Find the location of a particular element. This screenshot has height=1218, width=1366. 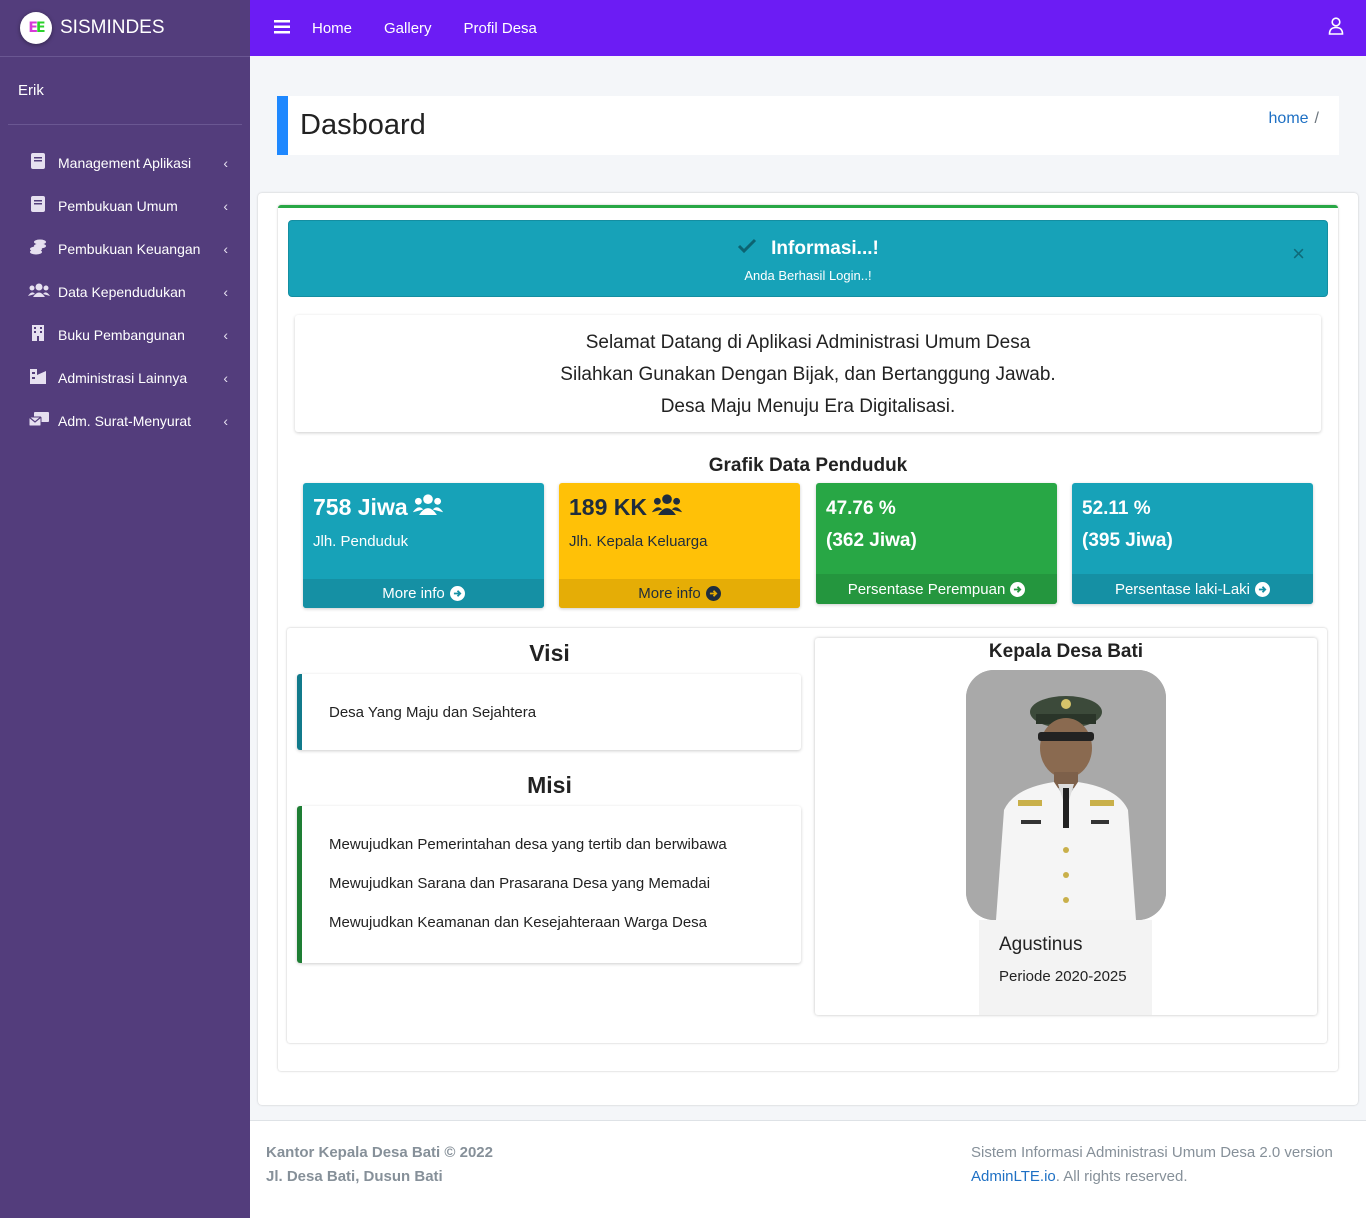

sidebar-item-adm-surat-menyurat: Adm. Surat-Menyurat ‹ is located at coordinates (125, 420).